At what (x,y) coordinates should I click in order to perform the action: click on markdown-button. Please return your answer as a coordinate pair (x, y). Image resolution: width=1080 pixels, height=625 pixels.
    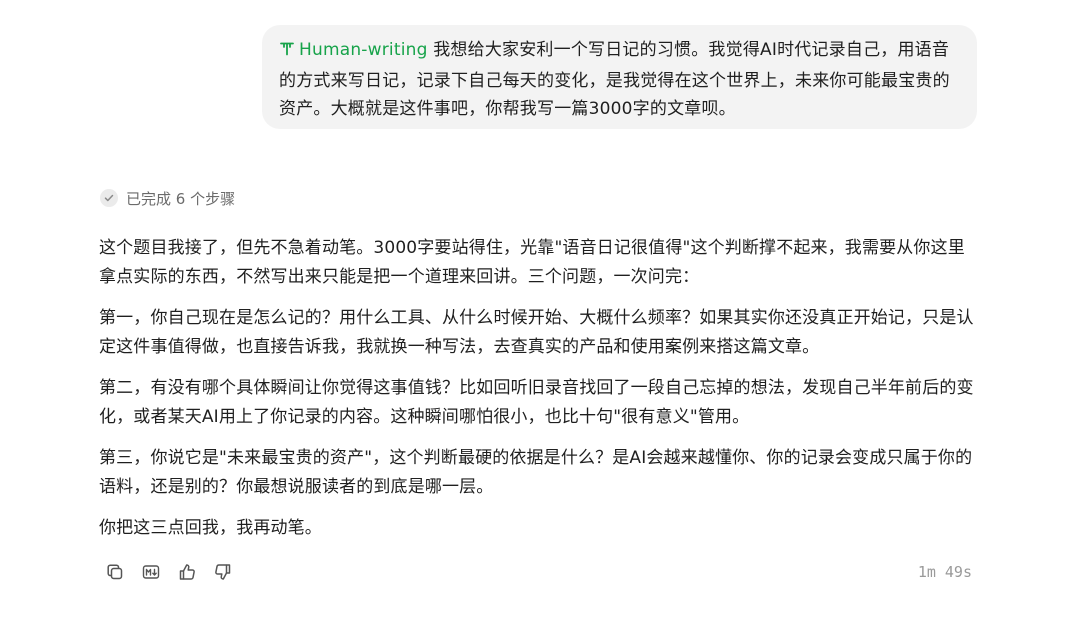
    Looking at the image, I should click on (151, 572).